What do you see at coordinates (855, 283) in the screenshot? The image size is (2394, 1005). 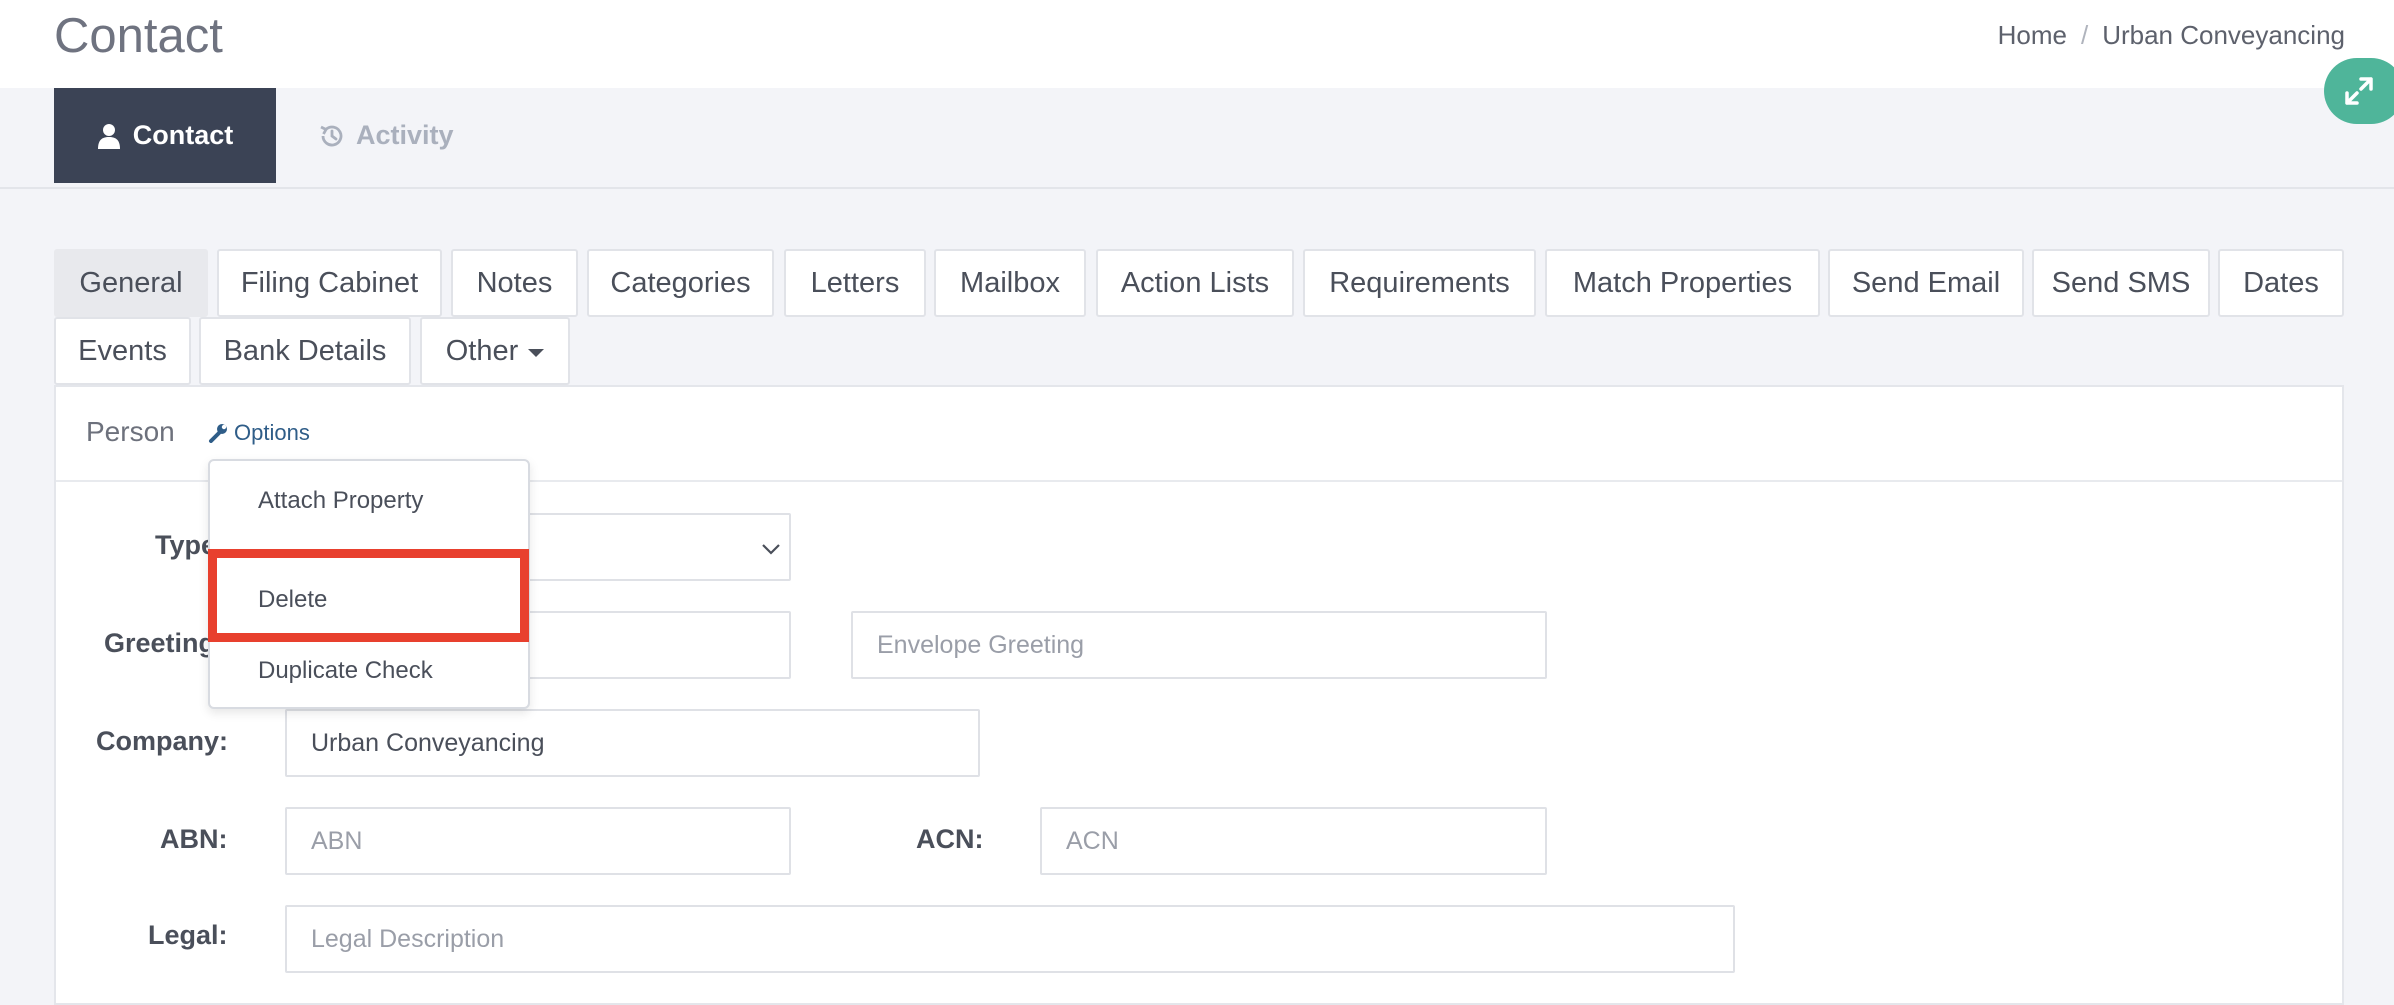 I see `subtab-letters: Letters` at bounding box center [855, 283].